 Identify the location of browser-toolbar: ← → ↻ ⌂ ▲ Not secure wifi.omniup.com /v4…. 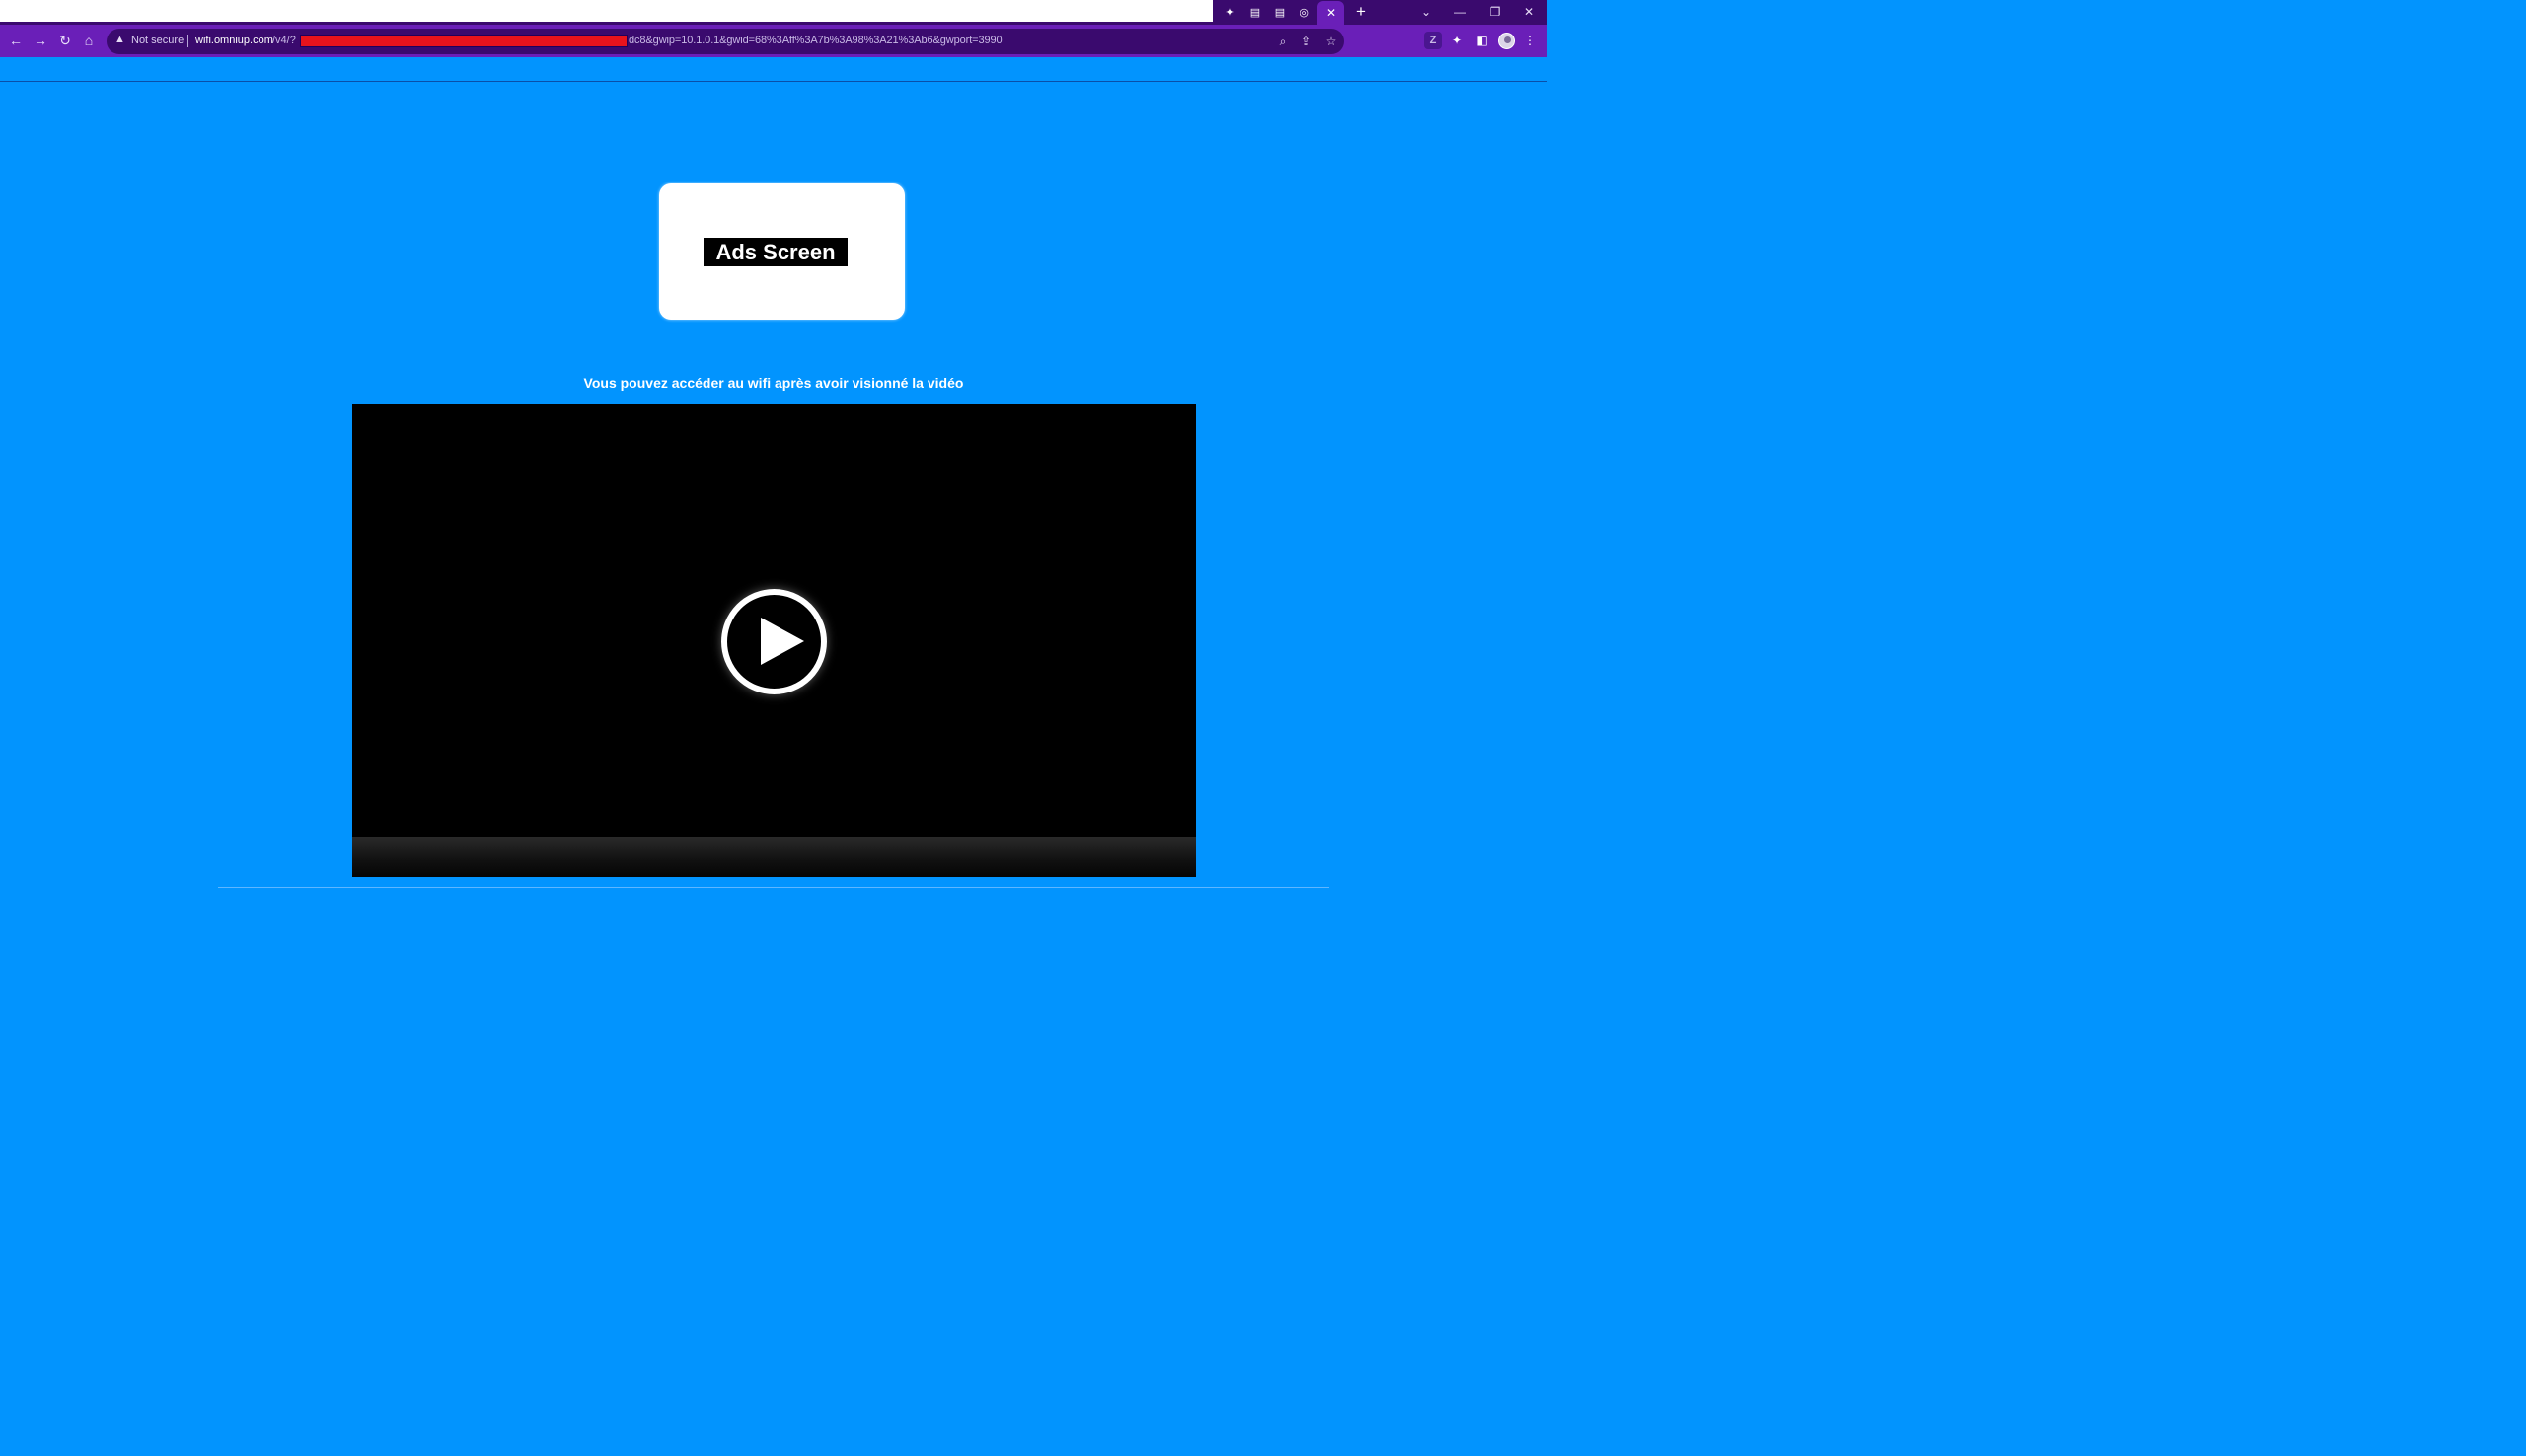
(773, 41).